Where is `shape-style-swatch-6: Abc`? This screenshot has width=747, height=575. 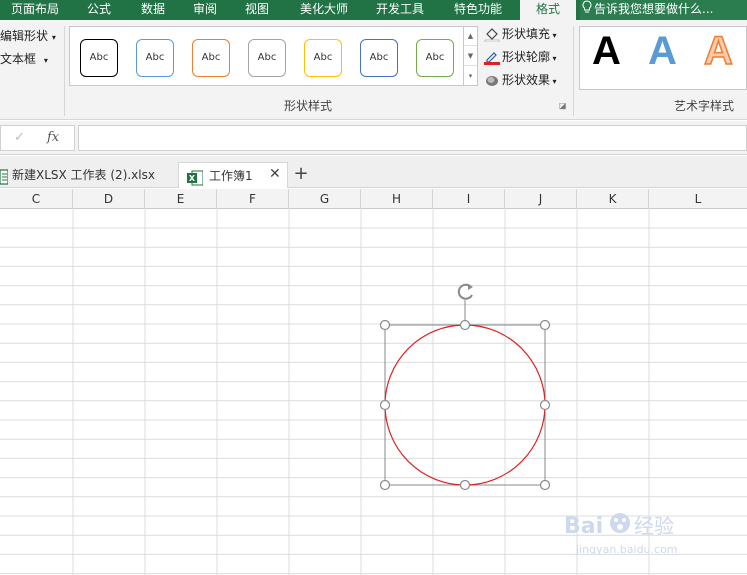 shape-style-swatch-6: Abc is located at coordinates (379, 58).